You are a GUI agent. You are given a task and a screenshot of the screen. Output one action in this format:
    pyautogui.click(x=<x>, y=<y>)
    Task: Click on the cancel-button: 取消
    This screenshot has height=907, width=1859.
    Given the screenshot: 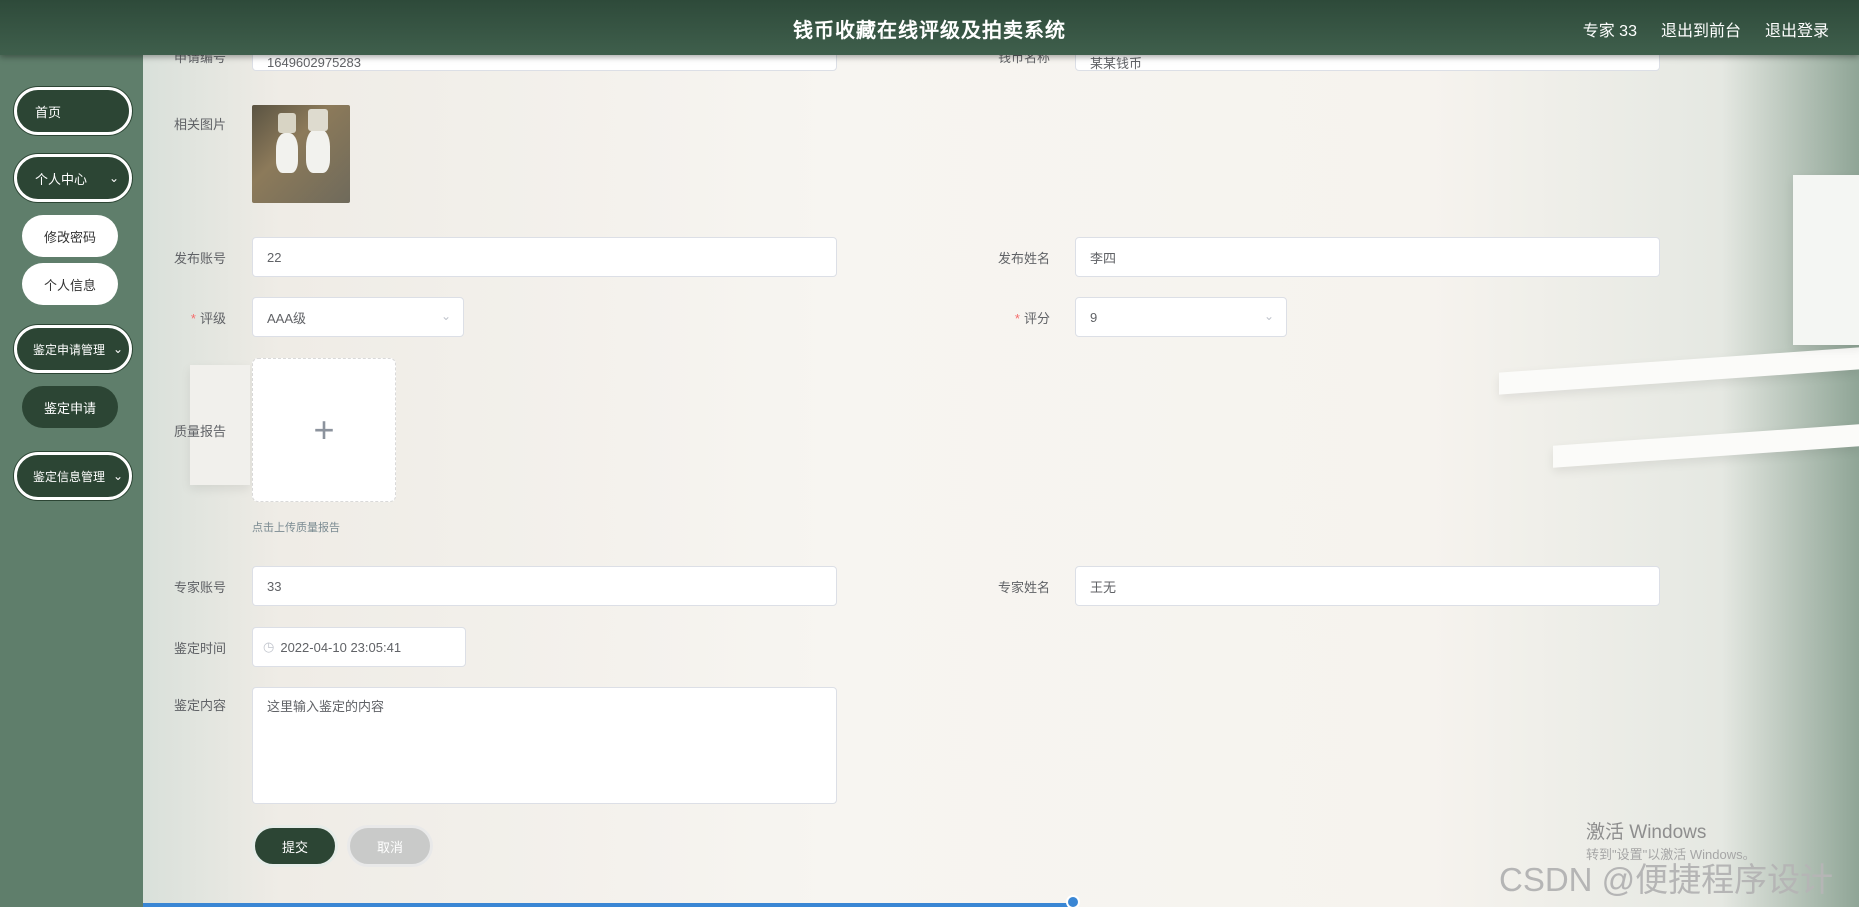 What is the action you would take?
    pyautogui.click(x=390, y=846)
    